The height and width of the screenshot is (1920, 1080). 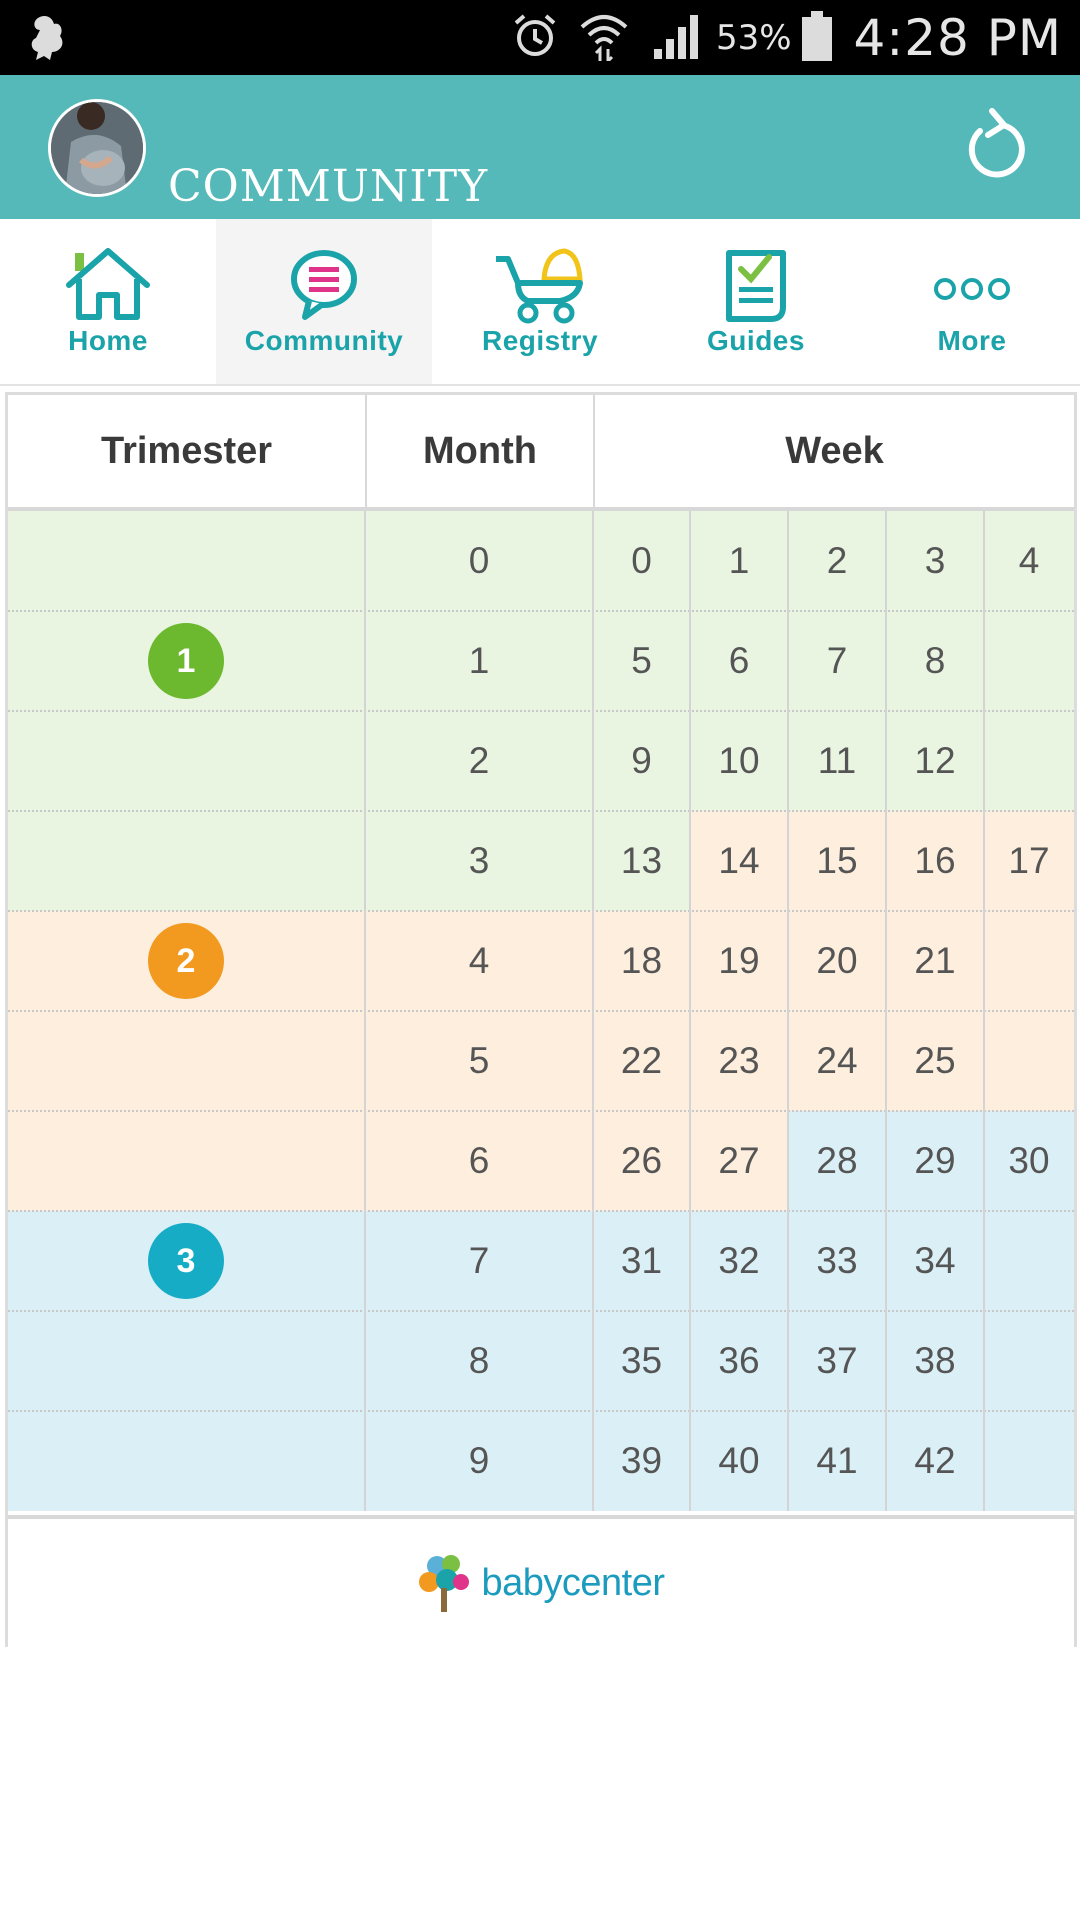 What do you see at coordinates (837, 861) in the screenshot?
I see `week-cell: 15` at bounding box center [837, 861].